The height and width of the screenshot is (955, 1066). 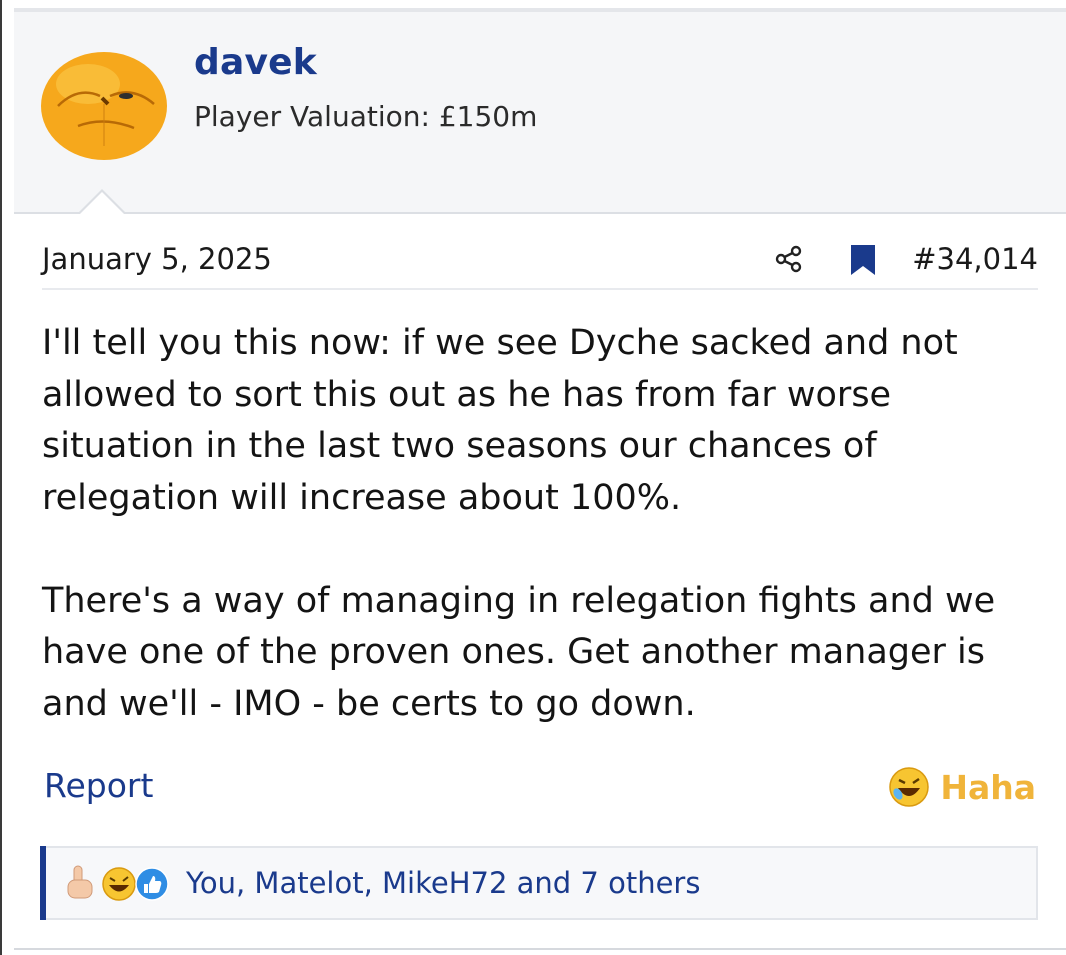 I want to click on user-title: Player Valuation: £150m, so click(x=366, y=116).